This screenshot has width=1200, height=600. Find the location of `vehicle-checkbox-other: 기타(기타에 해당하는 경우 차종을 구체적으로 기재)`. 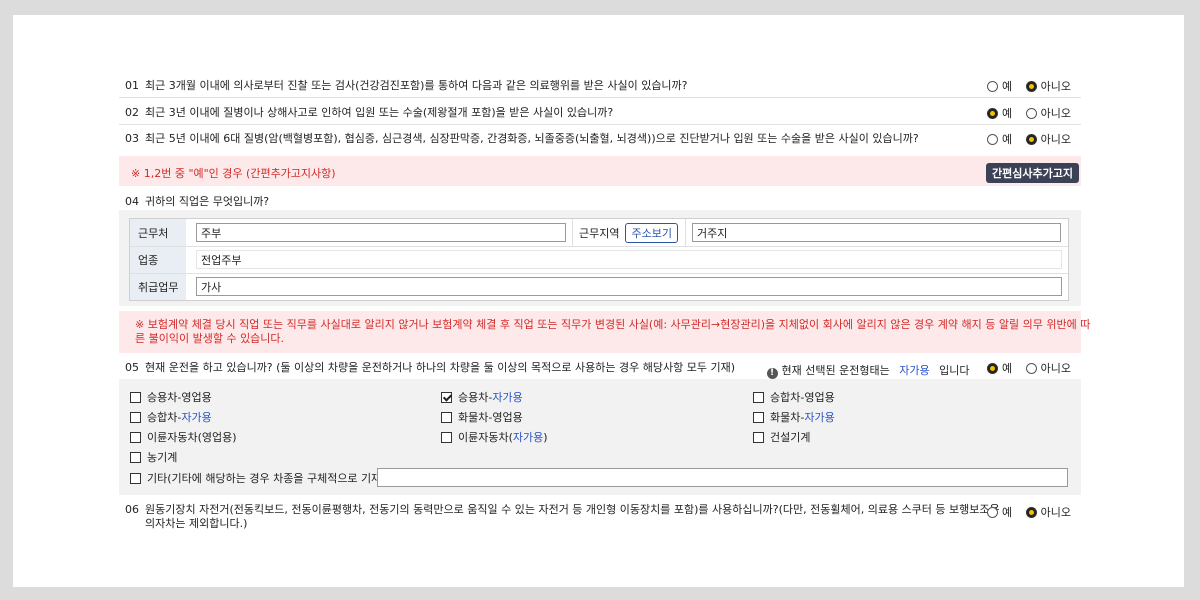

vehicle-checkbox-other: 기타(기타에 해당하는 경우 차종을 구체적으로 기재) is located at coordinates (258, 478).